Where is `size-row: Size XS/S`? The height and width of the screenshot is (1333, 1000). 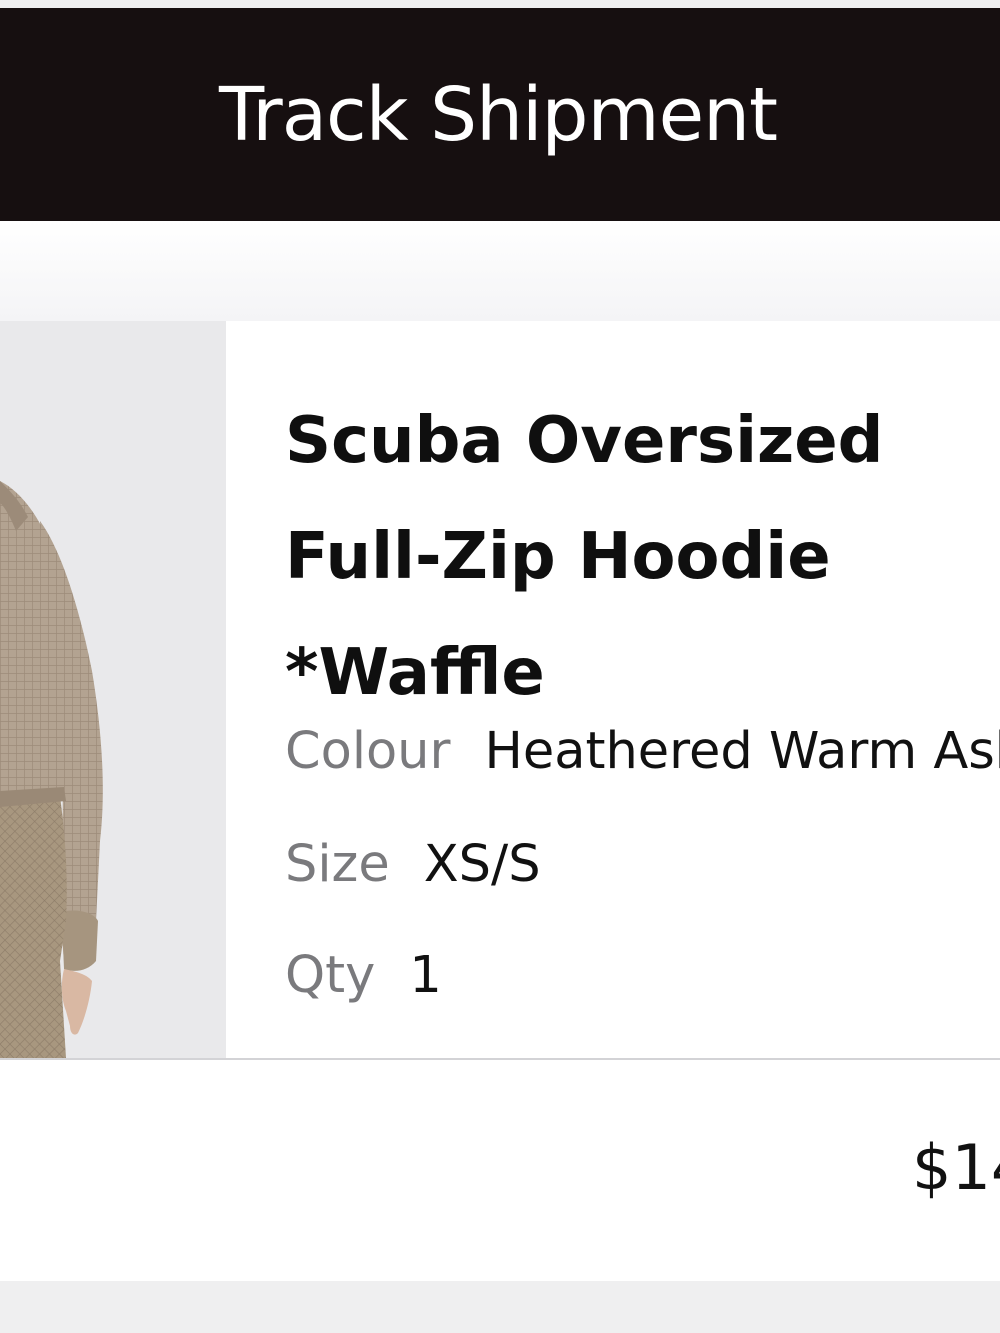
size-row: Size XS/S is located at coordinates (413, 865).